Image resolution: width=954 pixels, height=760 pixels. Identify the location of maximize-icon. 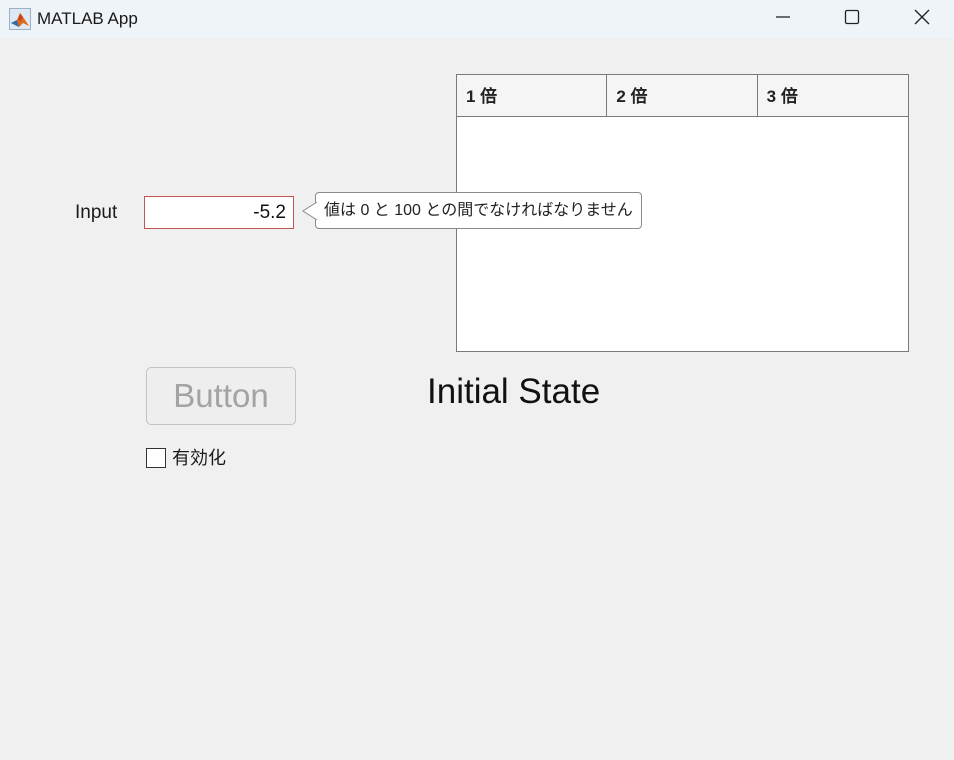
(852, 19).